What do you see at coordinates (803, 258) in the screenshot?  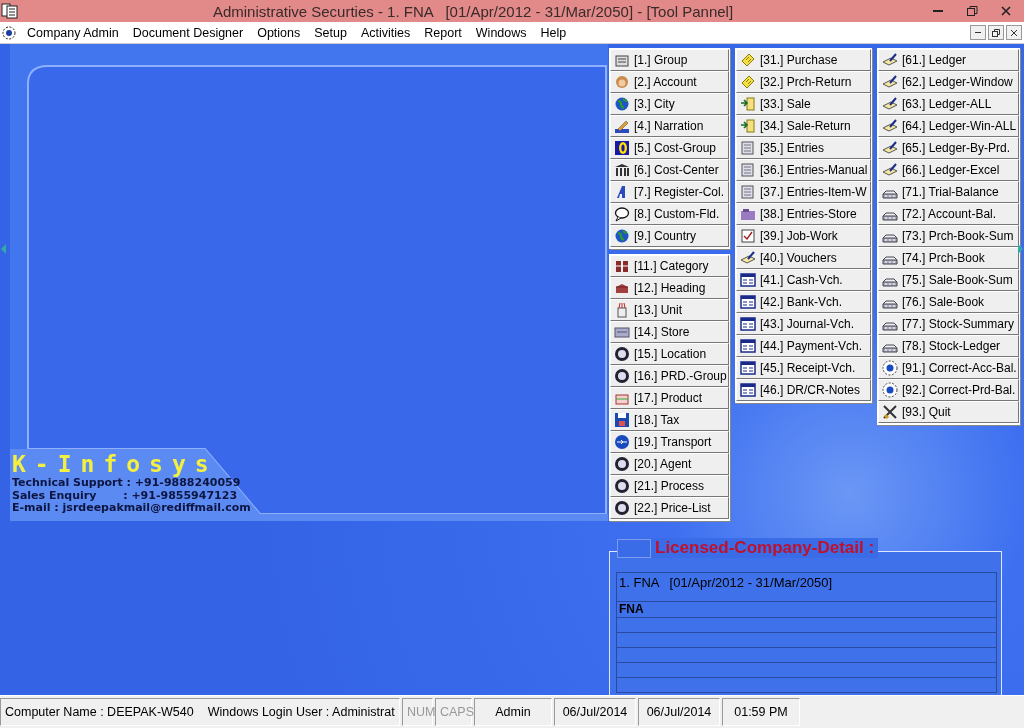 I see `tool-button: [40.] Vouchers` at bounding box center [803, 258].